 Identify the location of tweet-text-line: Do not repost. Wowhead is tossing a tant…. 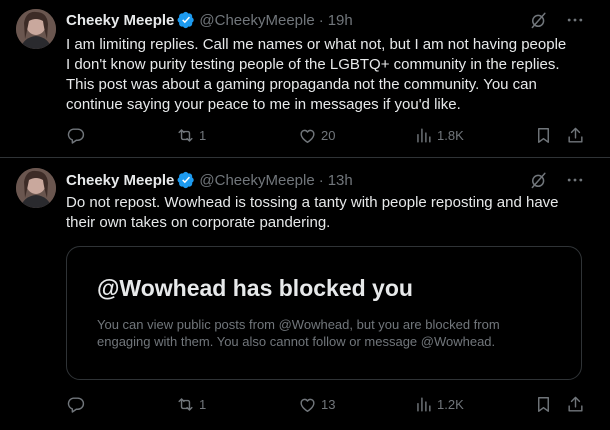
(312, 202).